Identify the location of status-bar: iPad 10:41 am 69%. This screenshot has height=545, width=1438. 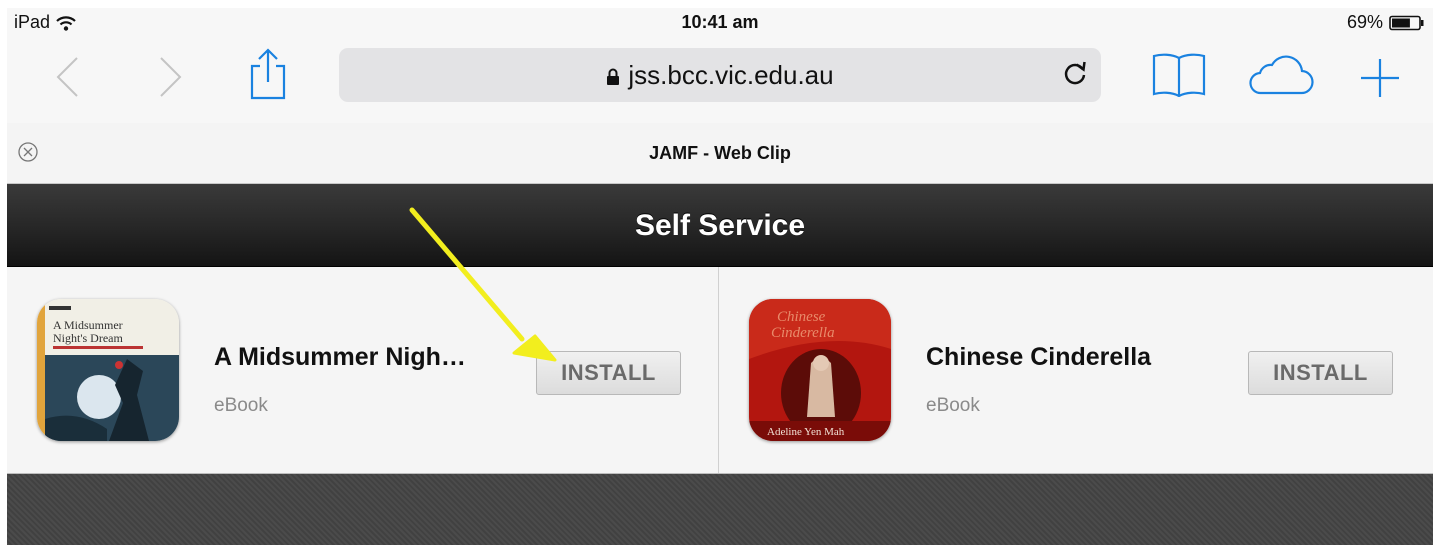
(720, 23).